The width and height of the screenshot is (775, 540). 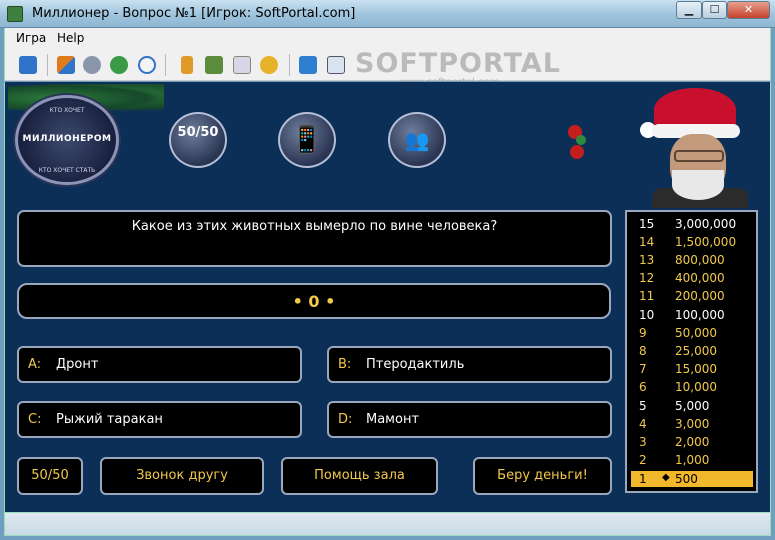 I want to click on audience-icon: 👥, so click(x=417, y=140).